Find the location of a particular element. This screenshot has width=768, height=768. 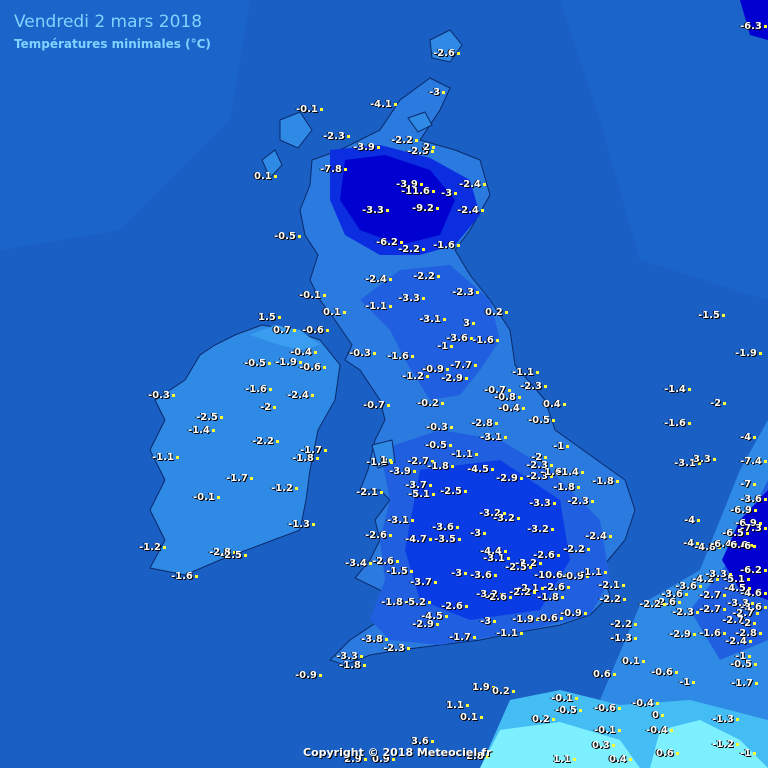

station-temperature: 0 is located at coordinates (658, 715).